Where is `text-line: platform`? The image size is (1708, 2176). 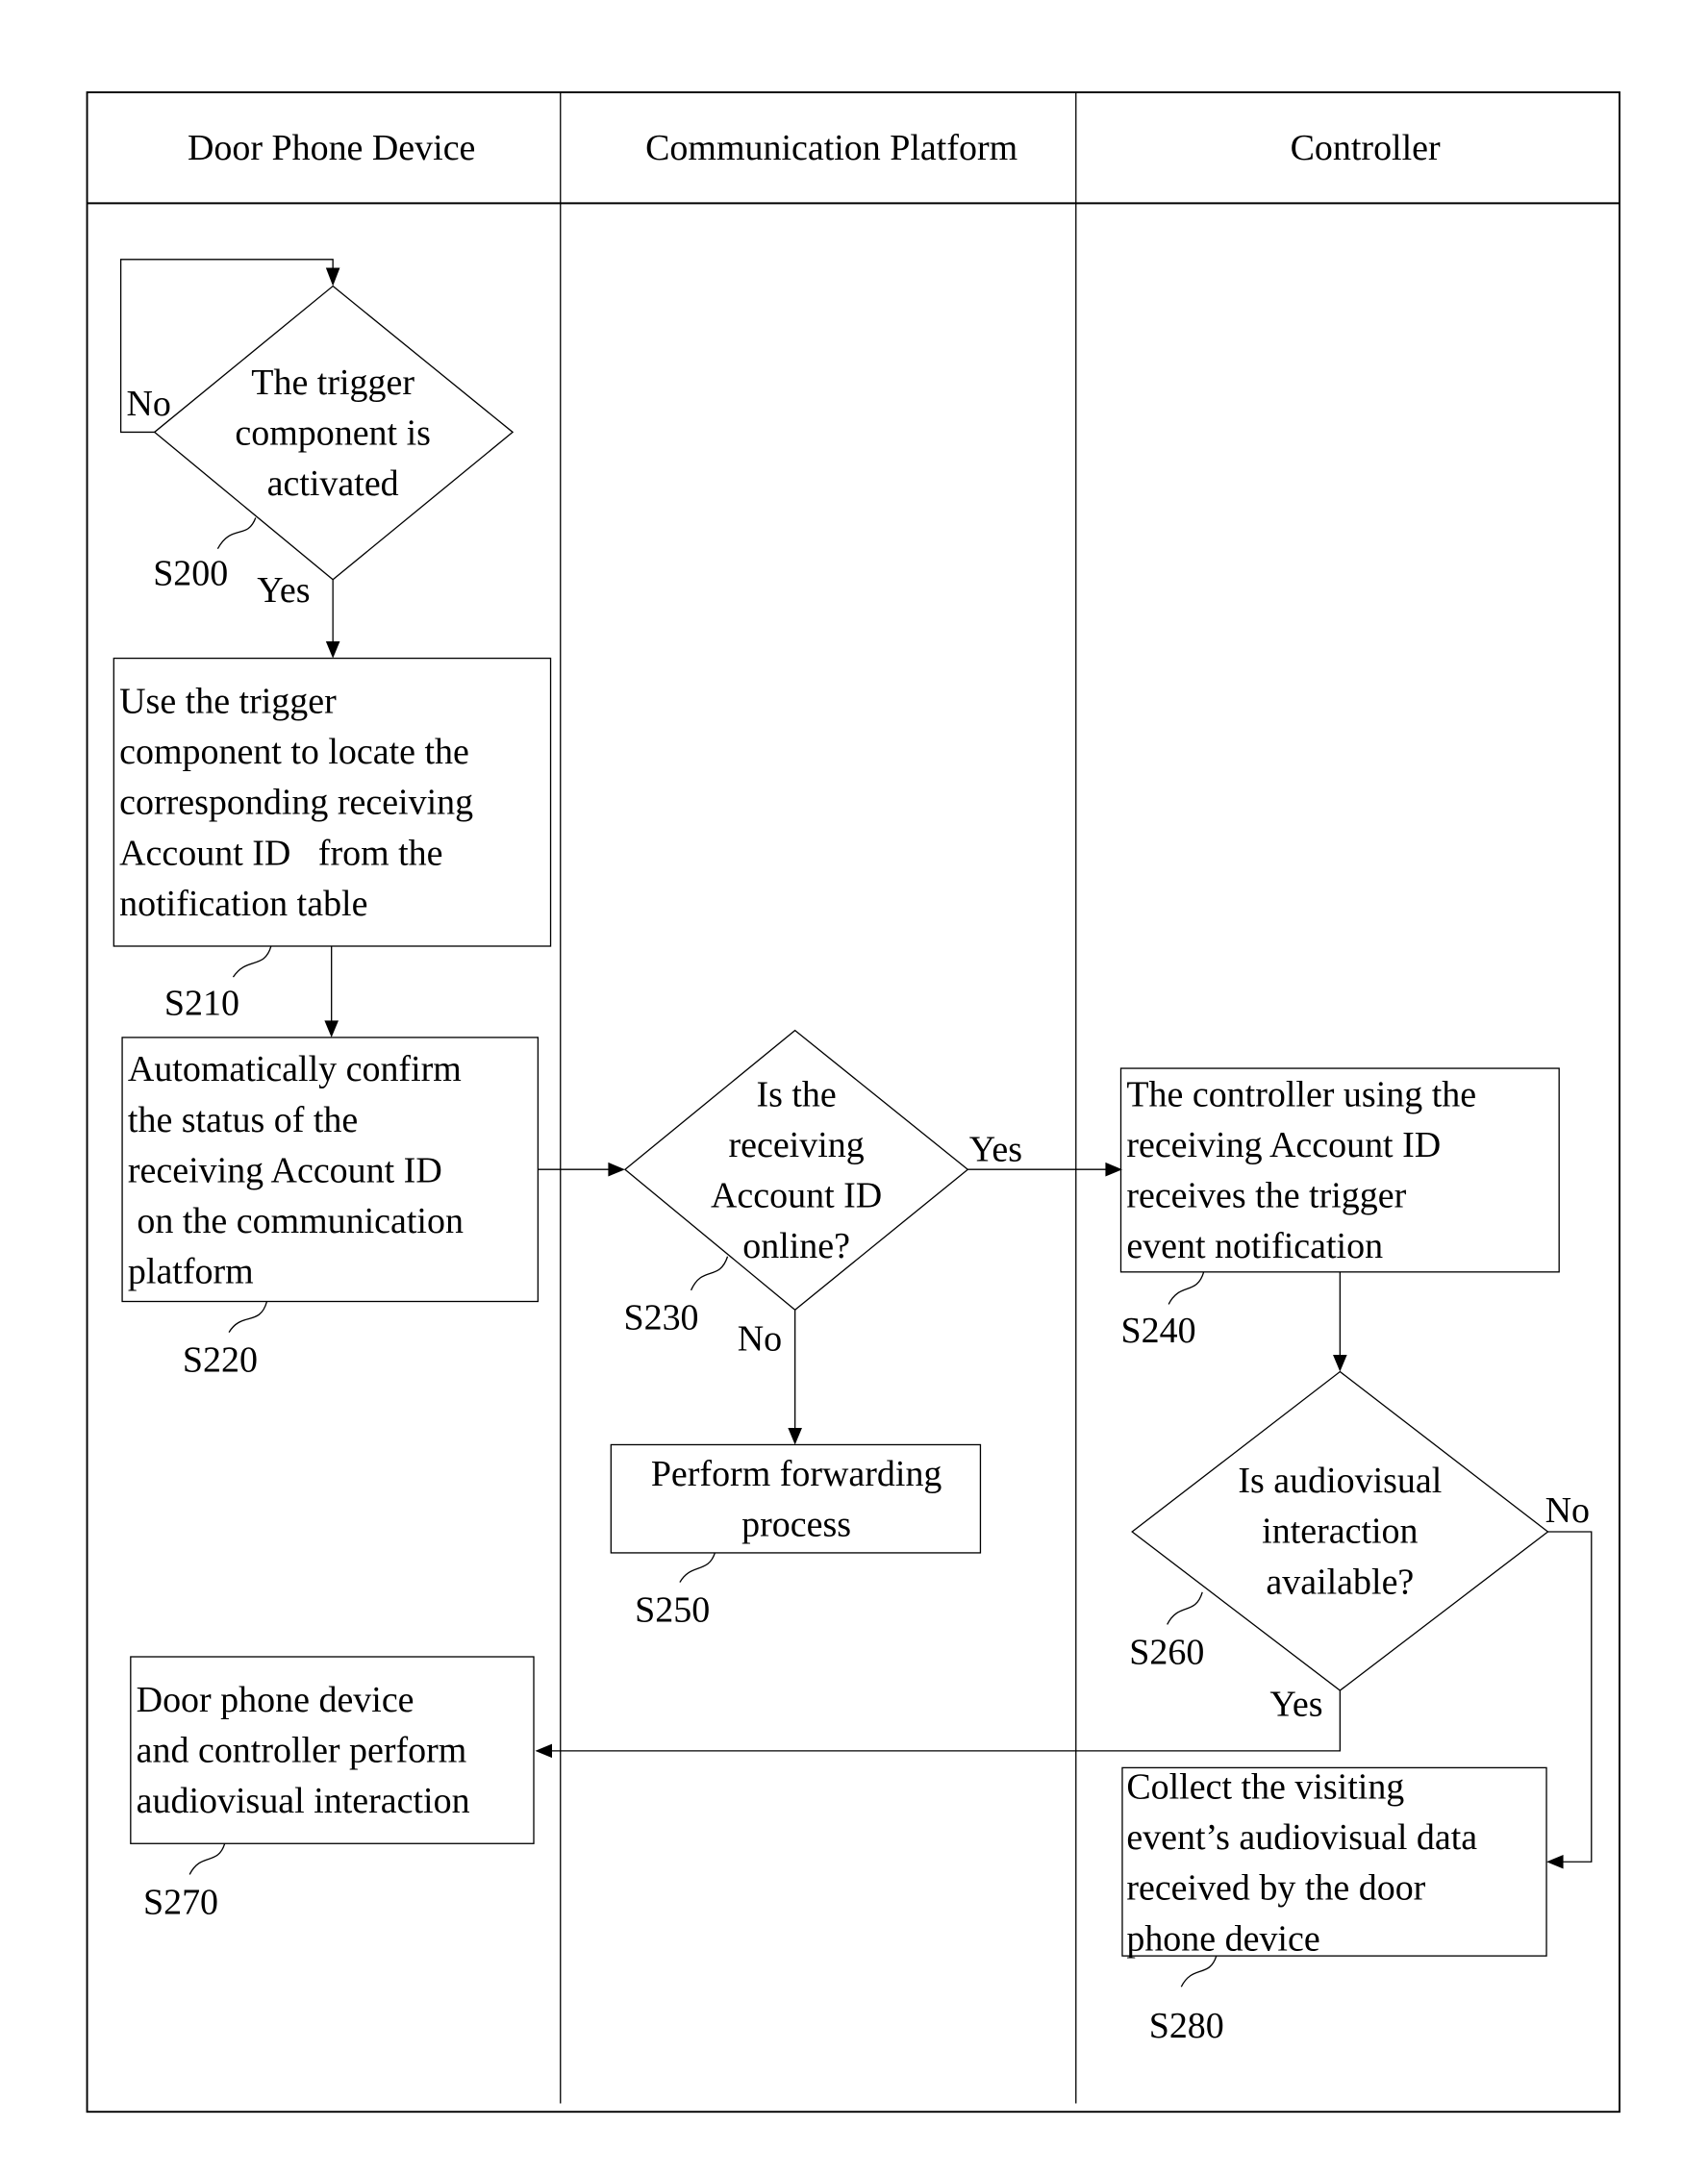 text-line: platform is located at coordinates (191, 1272).